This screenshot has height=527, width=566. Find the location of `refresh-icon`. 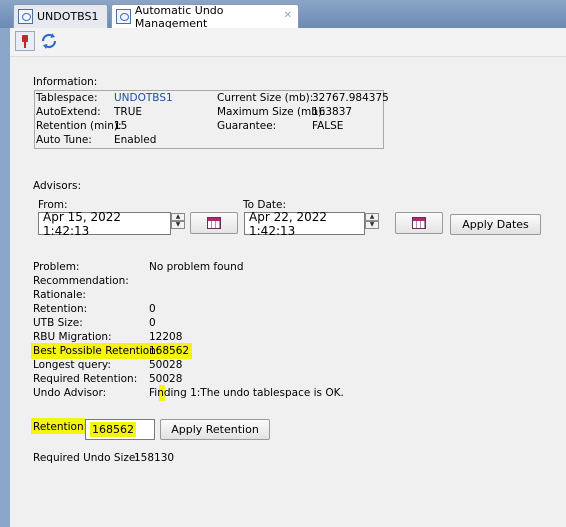

refresh-icon is located at coordinates (49, 41).